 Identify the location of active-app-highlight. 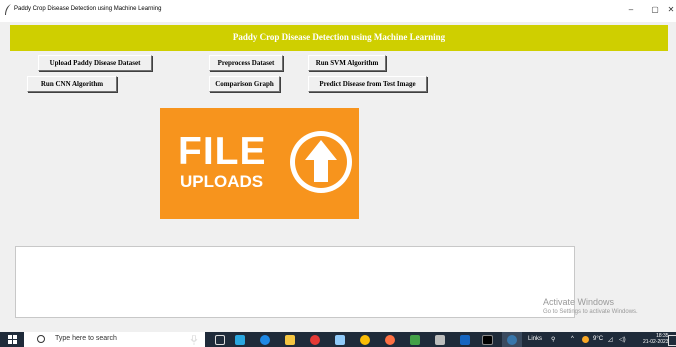
(512, 339).